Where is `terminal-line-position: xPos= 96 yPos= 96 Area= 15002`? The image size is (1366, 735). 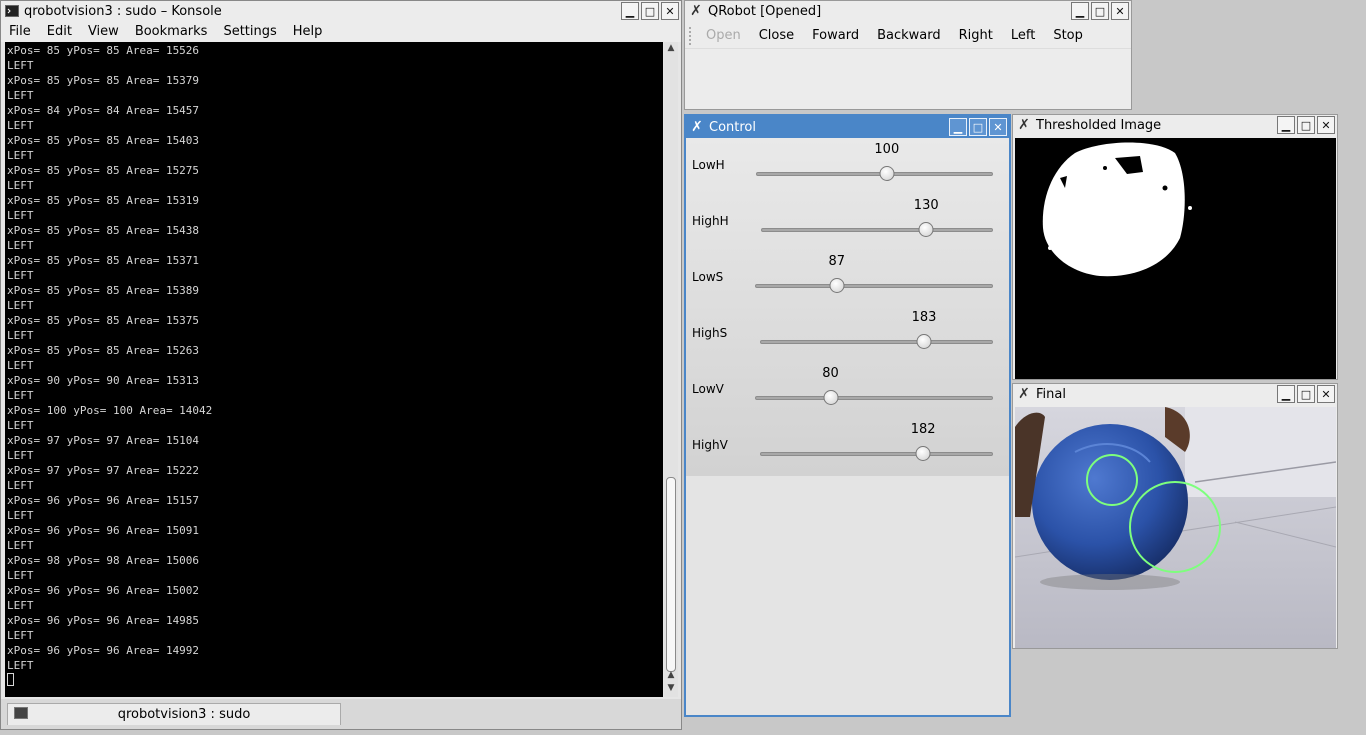
terminal-line-position: xPos= 96 yPos= 96 Area= 15002 is located at coordinates (103, 590).